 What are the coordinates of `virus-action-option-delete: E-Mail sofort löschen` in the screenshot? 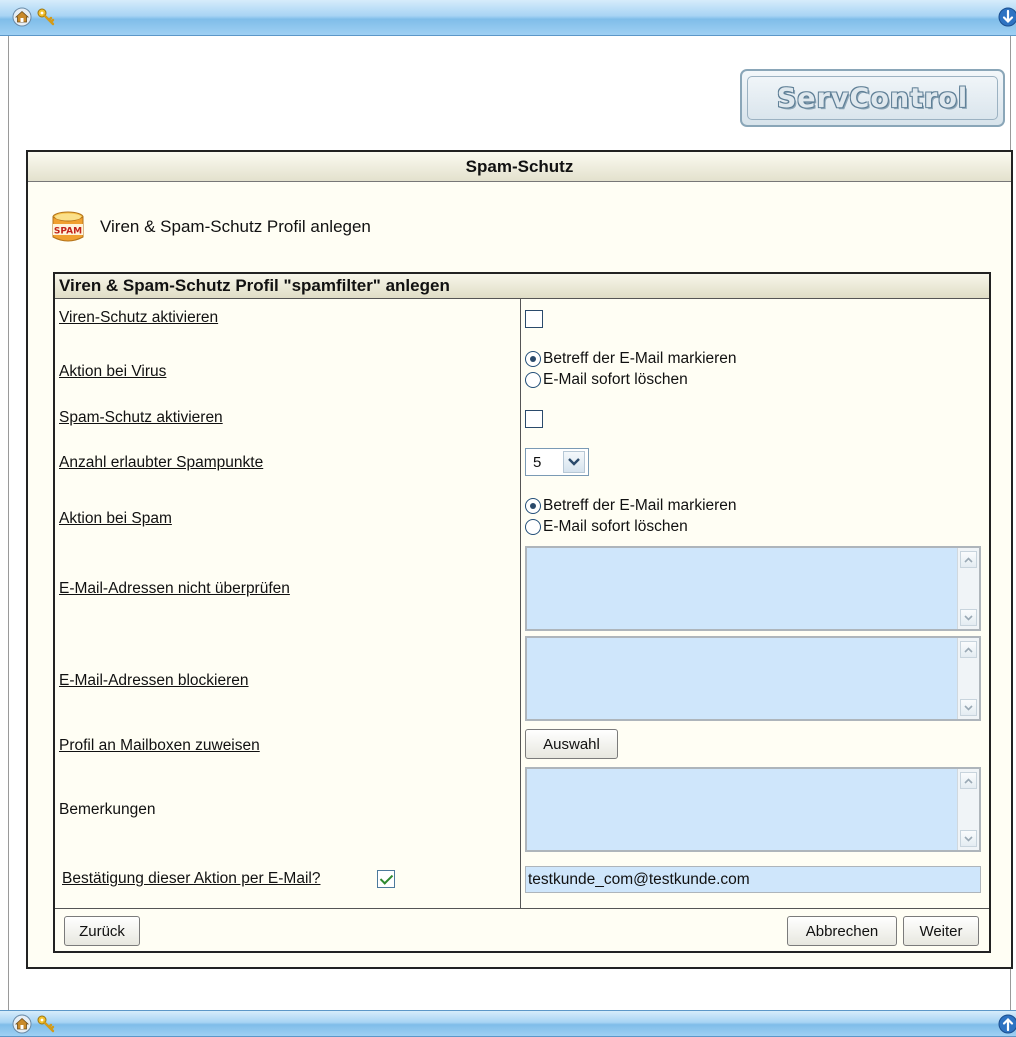 It's located at (631, 379).